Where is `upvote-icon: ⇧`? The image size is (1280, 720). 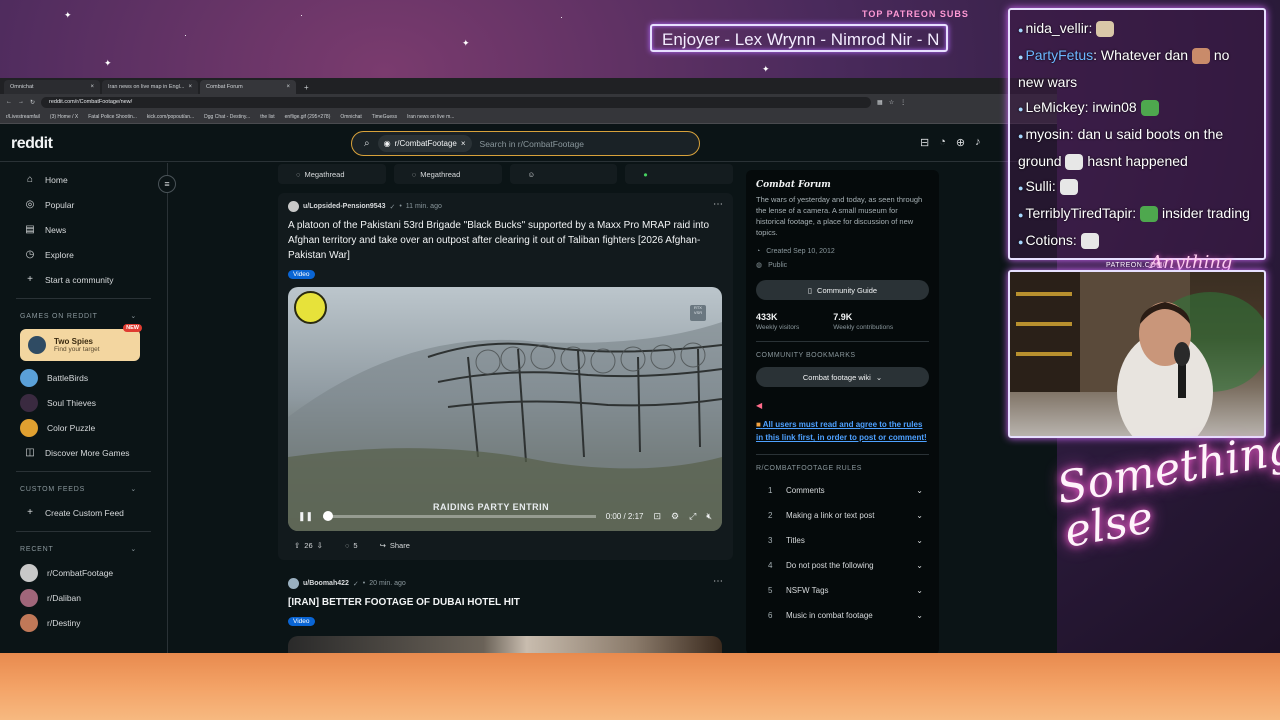
upvote-icon: ⇧ is located at coordinates (297, 545).